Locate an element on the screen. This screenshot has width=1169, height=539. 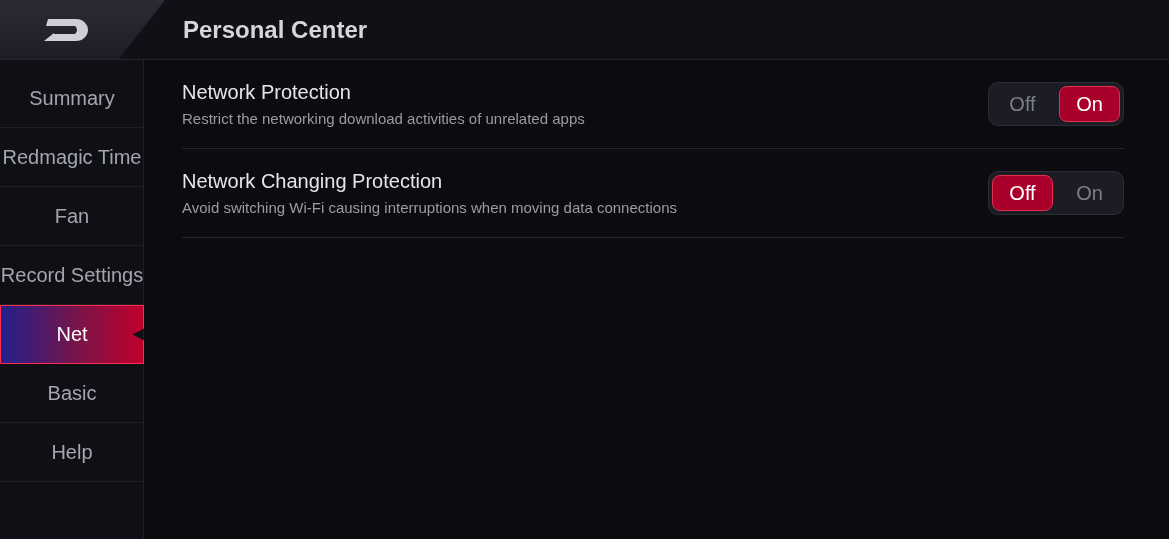
setting-description: Restrict the networking download activities of unrelated apps is located at coordinates (383, 118).